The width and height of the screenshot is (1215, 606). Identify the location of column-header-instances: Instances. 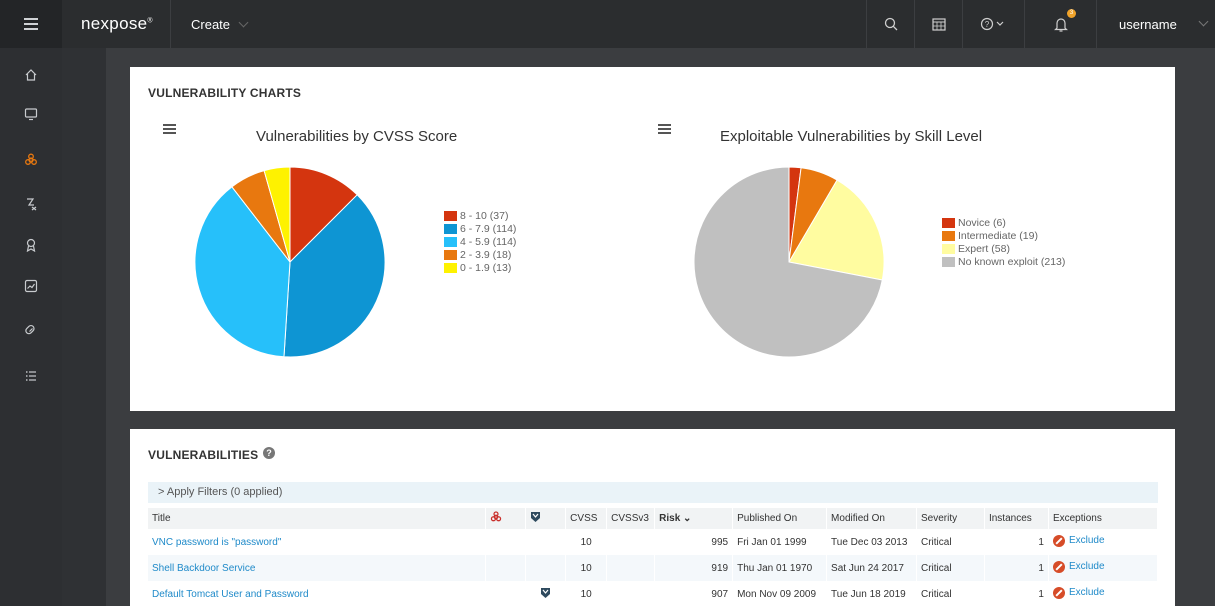
(1016, 518).